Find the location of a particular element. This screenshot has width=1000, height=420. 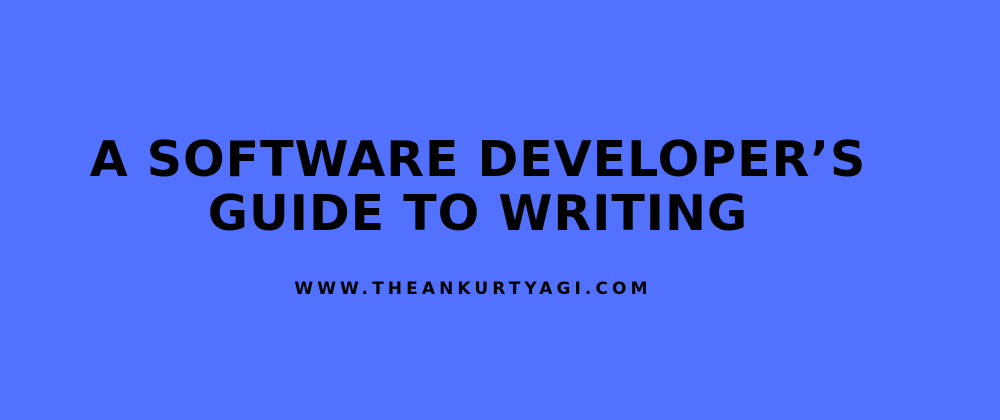

title-line-2: GUIDE TO WRITING is located at coordinates (478, 213).